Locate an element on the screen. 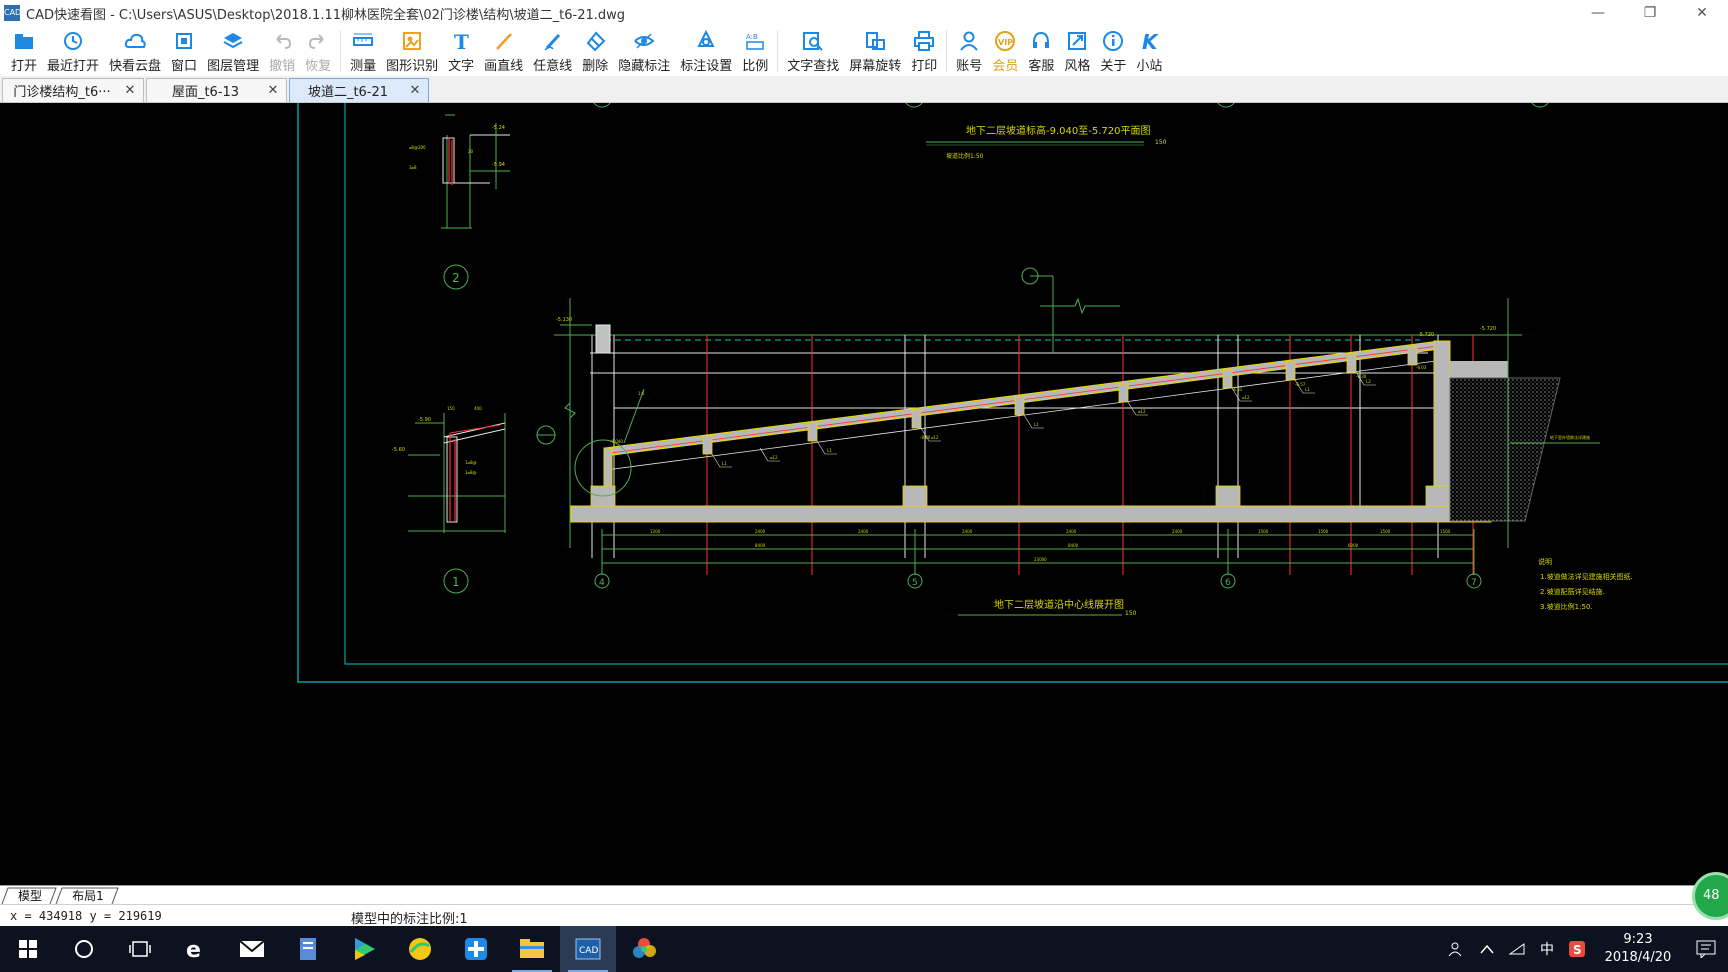 Image resolution: width=1728 pixels, height=972 pixels. toolbar-button-ruler: 测量 is located at coordinates (363, 51).